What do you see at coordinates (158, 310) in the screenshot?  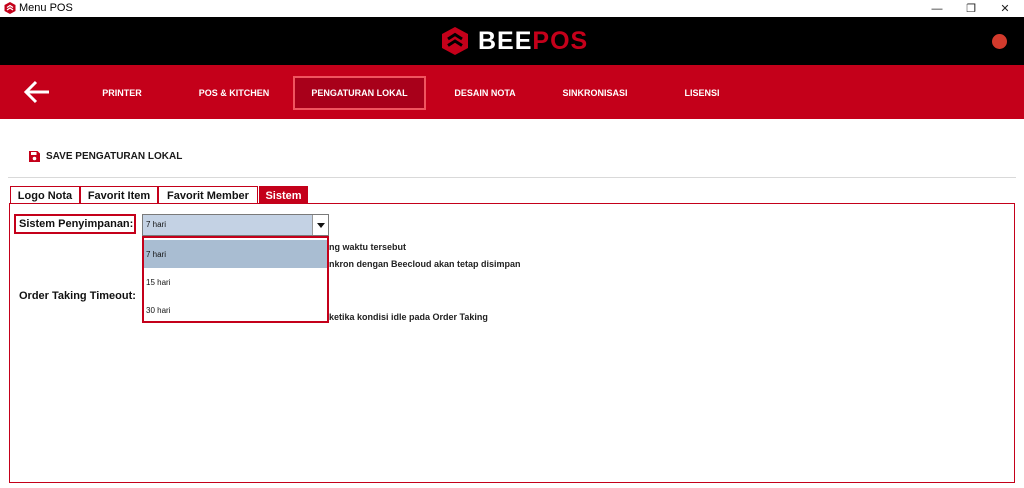 I see `dropdown-option-label: 30 hari` at bounding box center [158, 310].